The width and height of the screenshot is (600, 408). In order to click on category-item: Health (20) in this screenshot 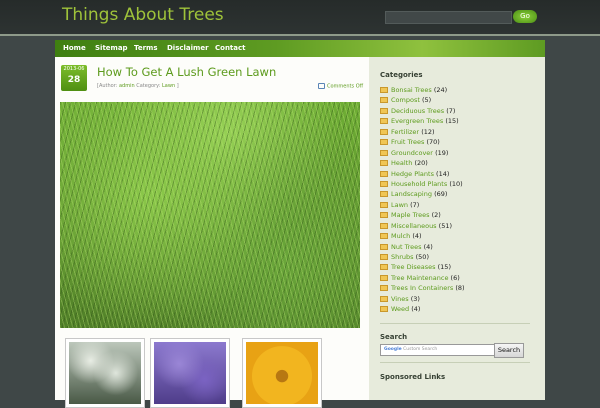, I will do `click(422, 163)`.